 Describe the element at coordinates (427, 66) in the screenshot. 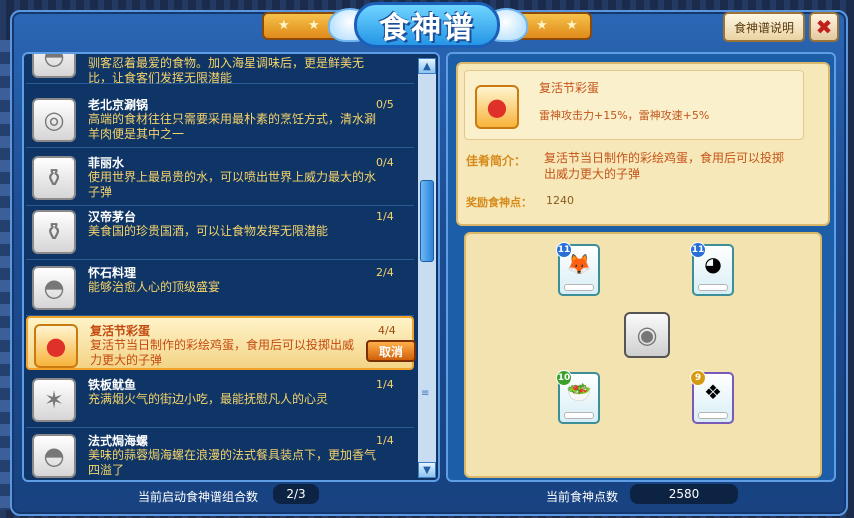

I see `scroll-up-icon: ▲` at that location.